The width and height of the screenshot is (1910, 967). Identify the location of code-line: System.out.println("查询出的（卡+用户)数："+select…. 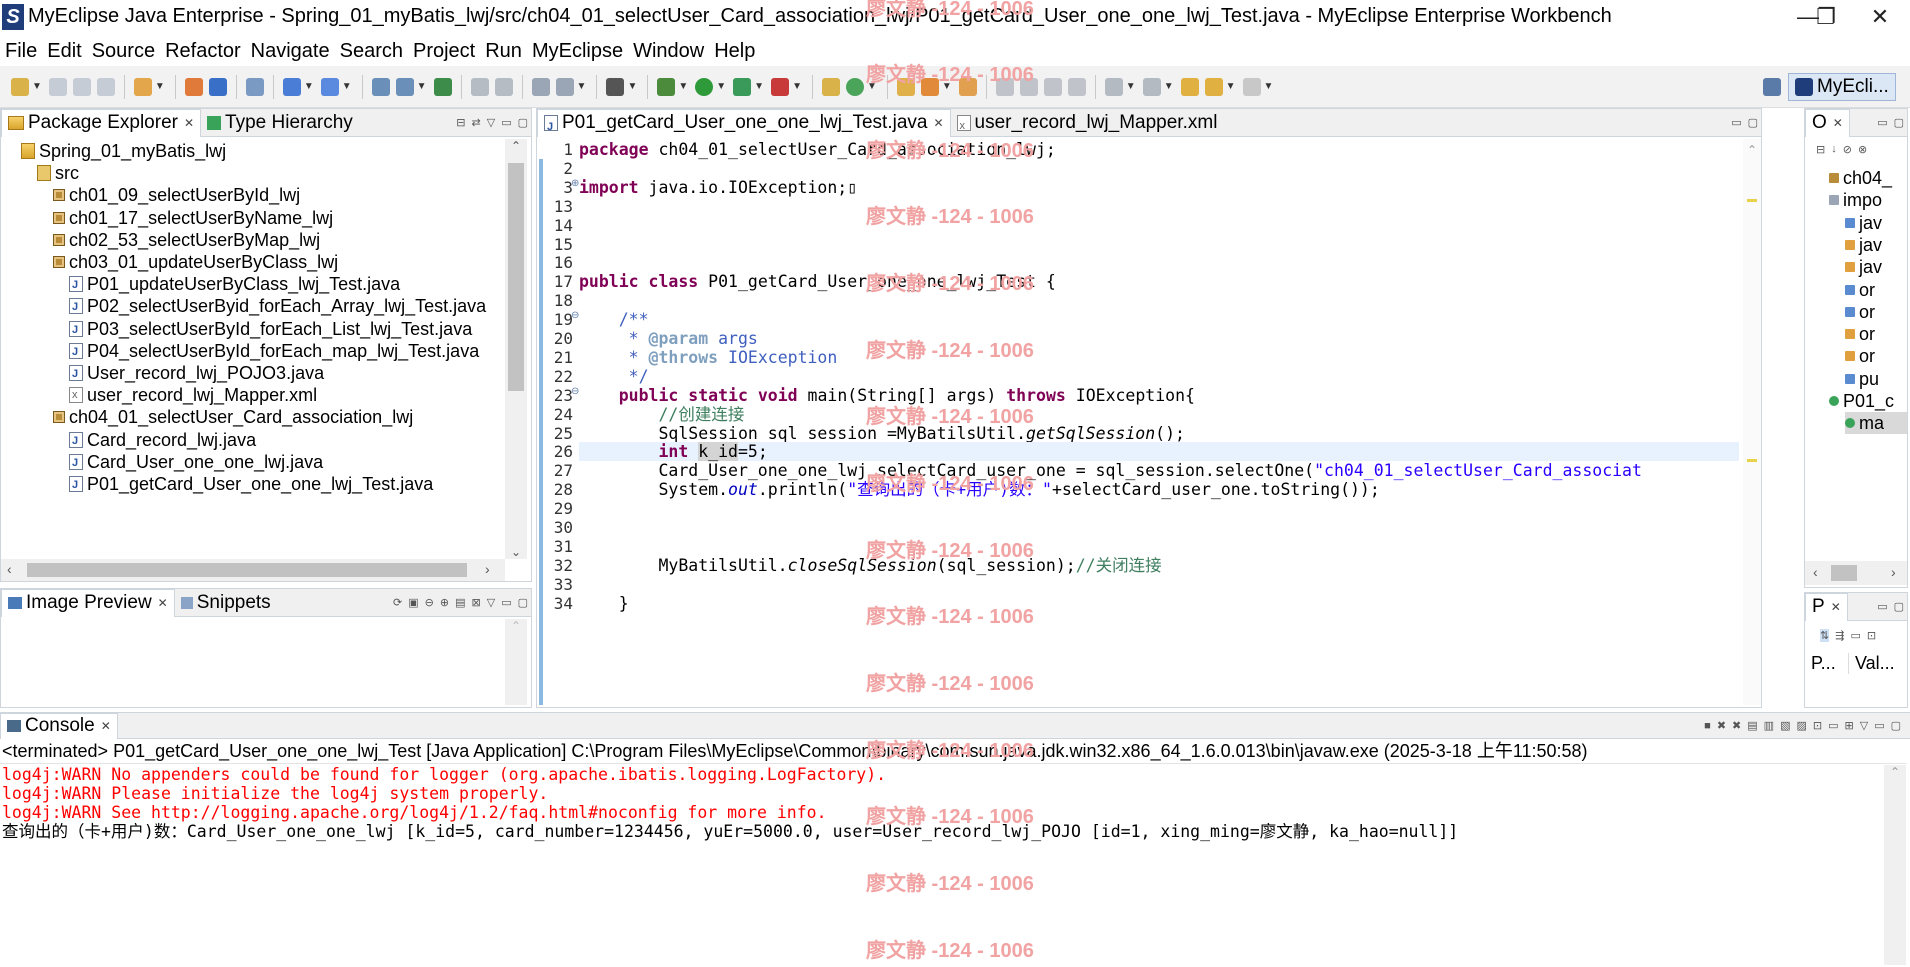
(979, 489).